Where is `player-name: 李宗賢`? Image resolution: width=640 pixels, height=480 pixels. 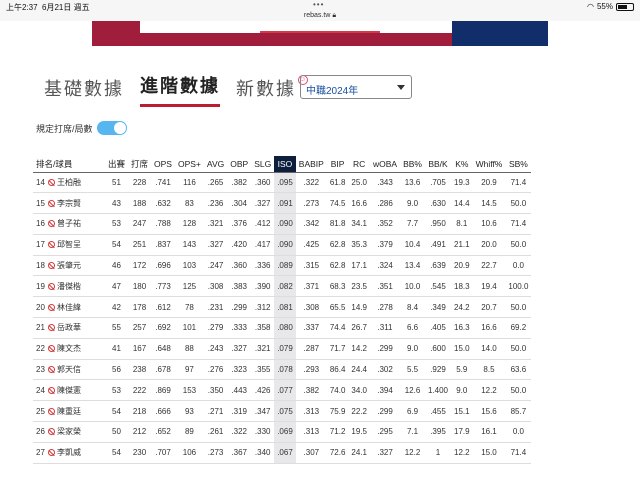
player-name: 李宗賢 is located at coordinates (69, 203).